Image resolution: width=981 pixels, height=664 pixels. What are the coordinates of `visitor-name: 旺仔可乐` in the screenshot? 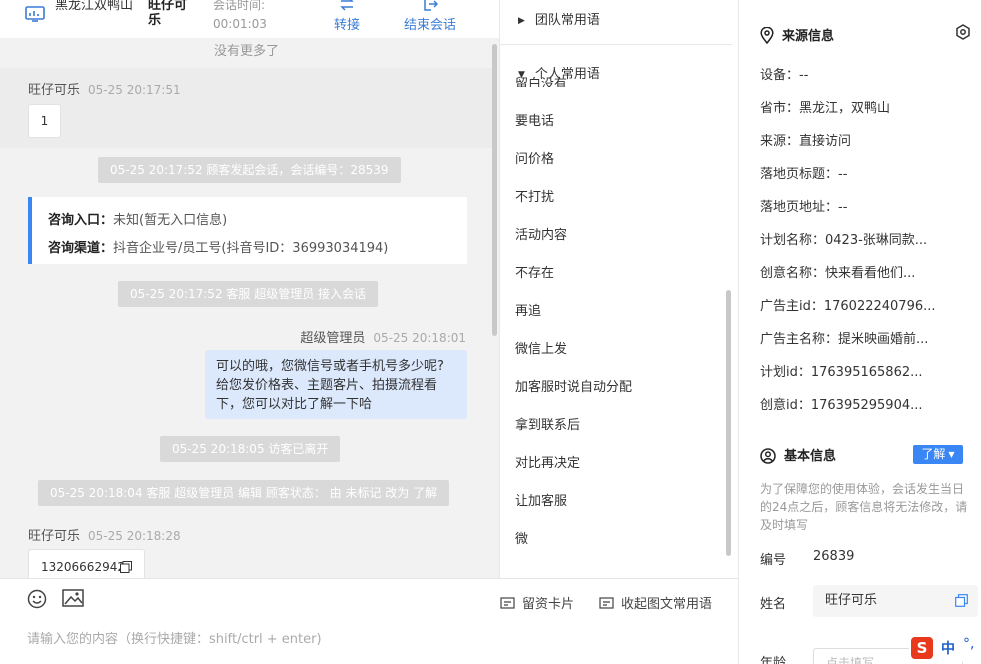 It's located at (168, 14).